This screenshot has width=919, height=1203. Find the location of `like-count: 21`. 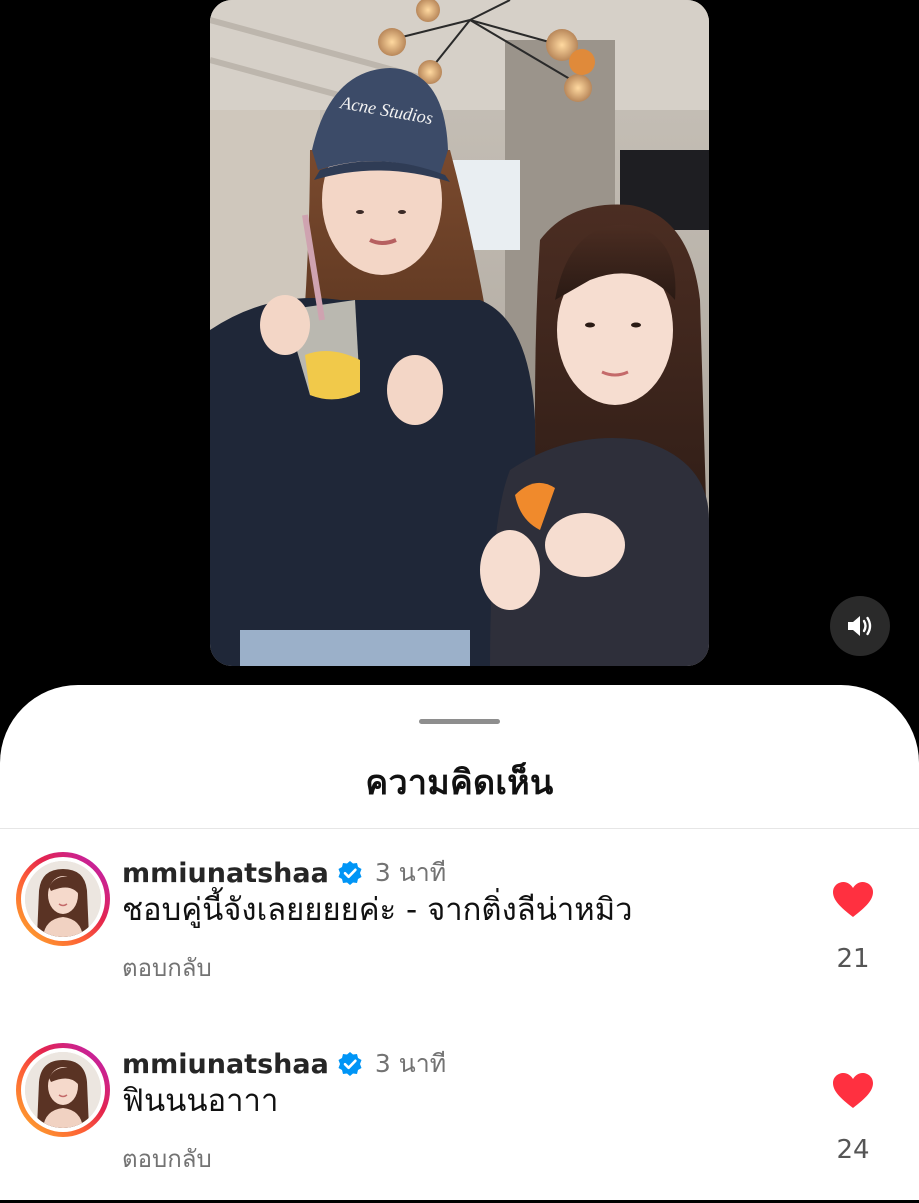

like-count: 21 is located at coordinates (853, 959).